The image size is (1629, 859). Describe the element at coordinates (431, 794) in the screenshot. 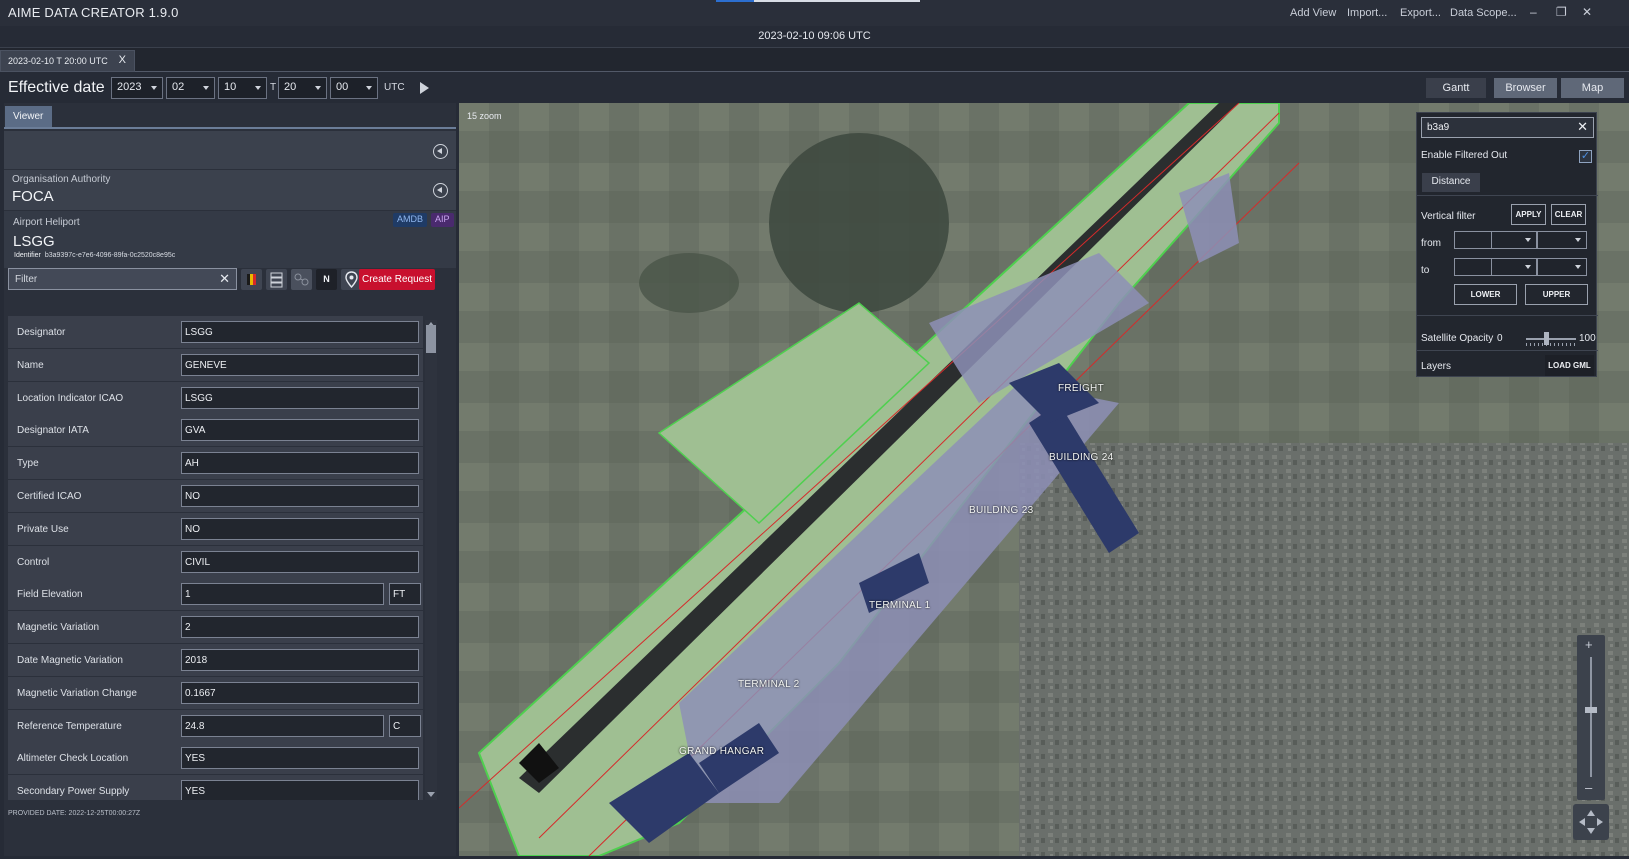

I see `scroll-down-icon` at that location.